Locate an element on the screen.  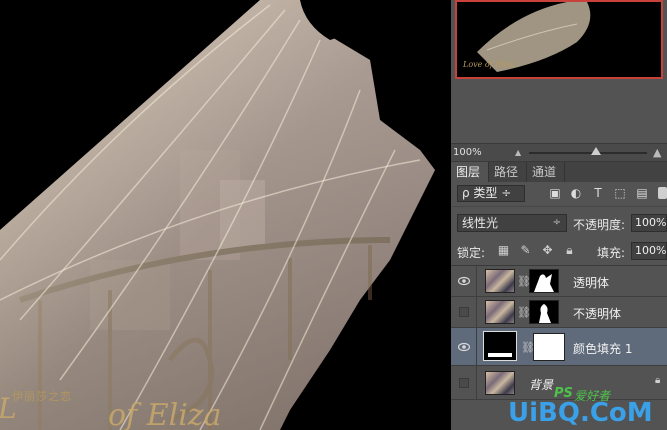
layer-name: 颜色填充 1 is located at coordinates (602, 348).